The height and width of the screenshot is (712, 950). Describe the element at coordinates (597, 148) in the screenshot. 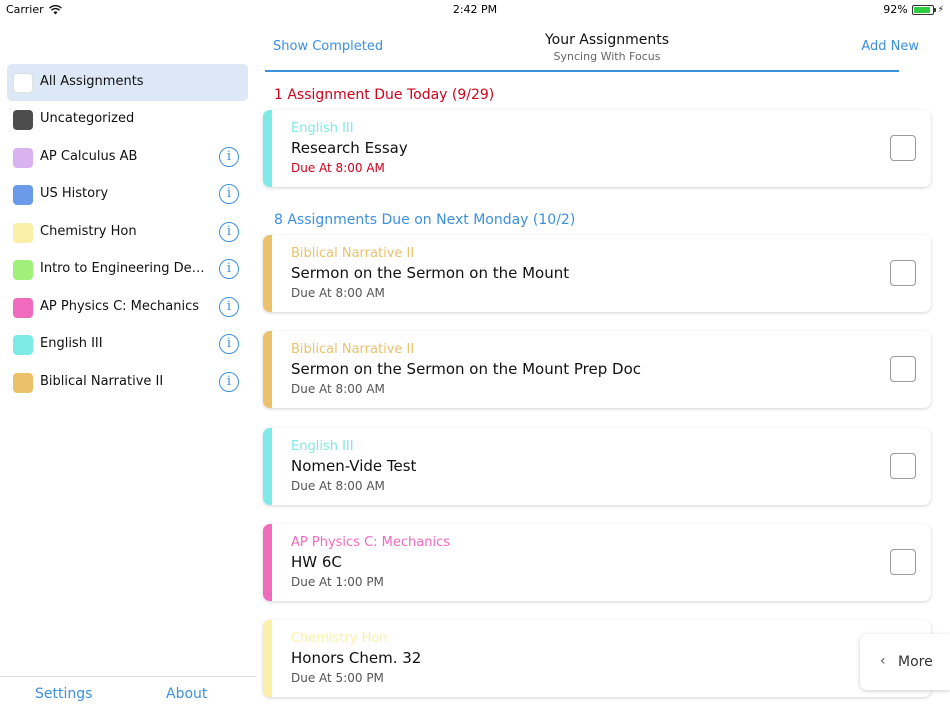

I see `assignment-card: English III Research Essay Due At 8:00 AM` at that location.